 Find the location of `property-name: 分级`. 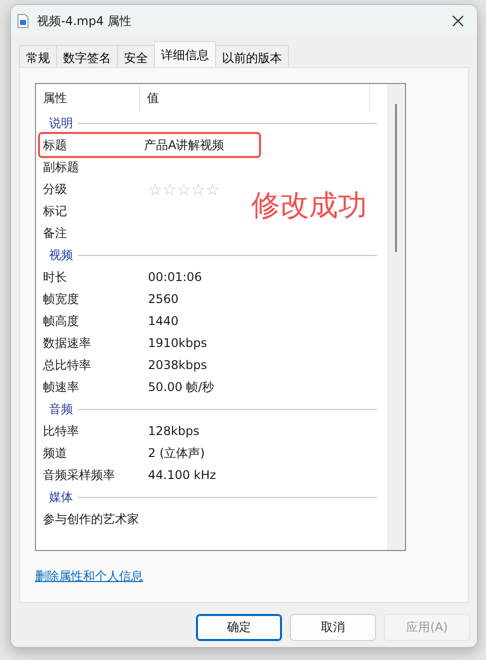

property-name: 分级 is located at coordinates (55, 189).